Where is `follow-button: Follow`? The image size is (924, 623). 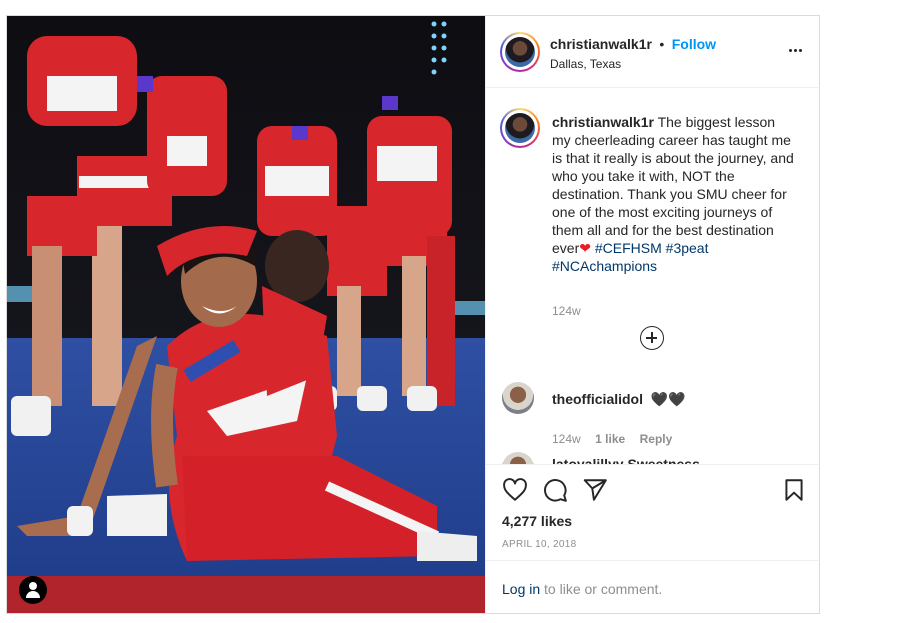 follow-button: Follow is located at coordinates (694, 44).